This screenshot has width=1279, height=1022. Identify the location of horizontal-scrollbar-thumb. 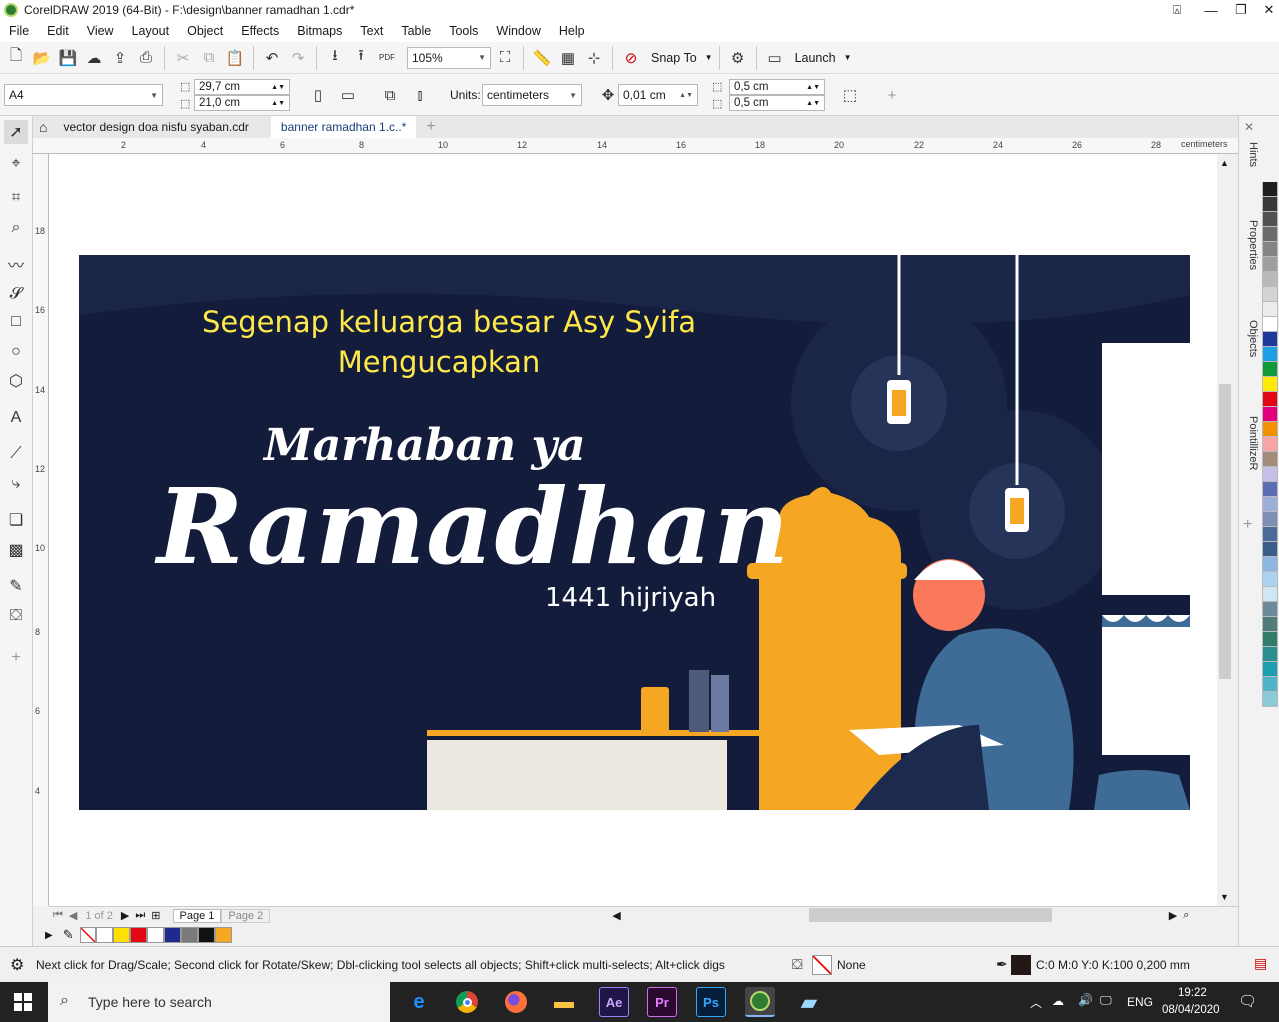
(930, 915).